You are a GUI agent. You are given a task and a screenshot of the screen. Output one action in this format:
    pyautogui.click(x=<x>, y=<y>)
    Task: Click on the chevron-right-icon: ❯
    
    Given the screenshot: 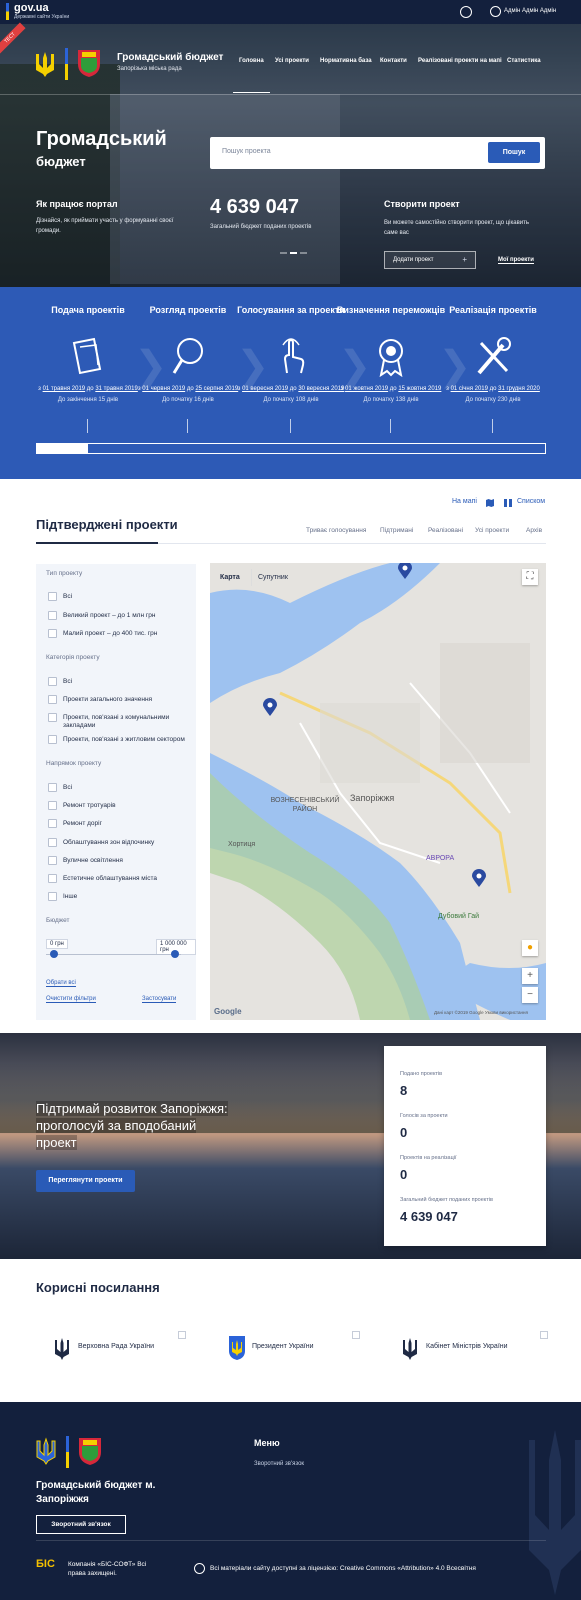 What is the action you would take?
    pyautogui.click(x=151, y=366)
    